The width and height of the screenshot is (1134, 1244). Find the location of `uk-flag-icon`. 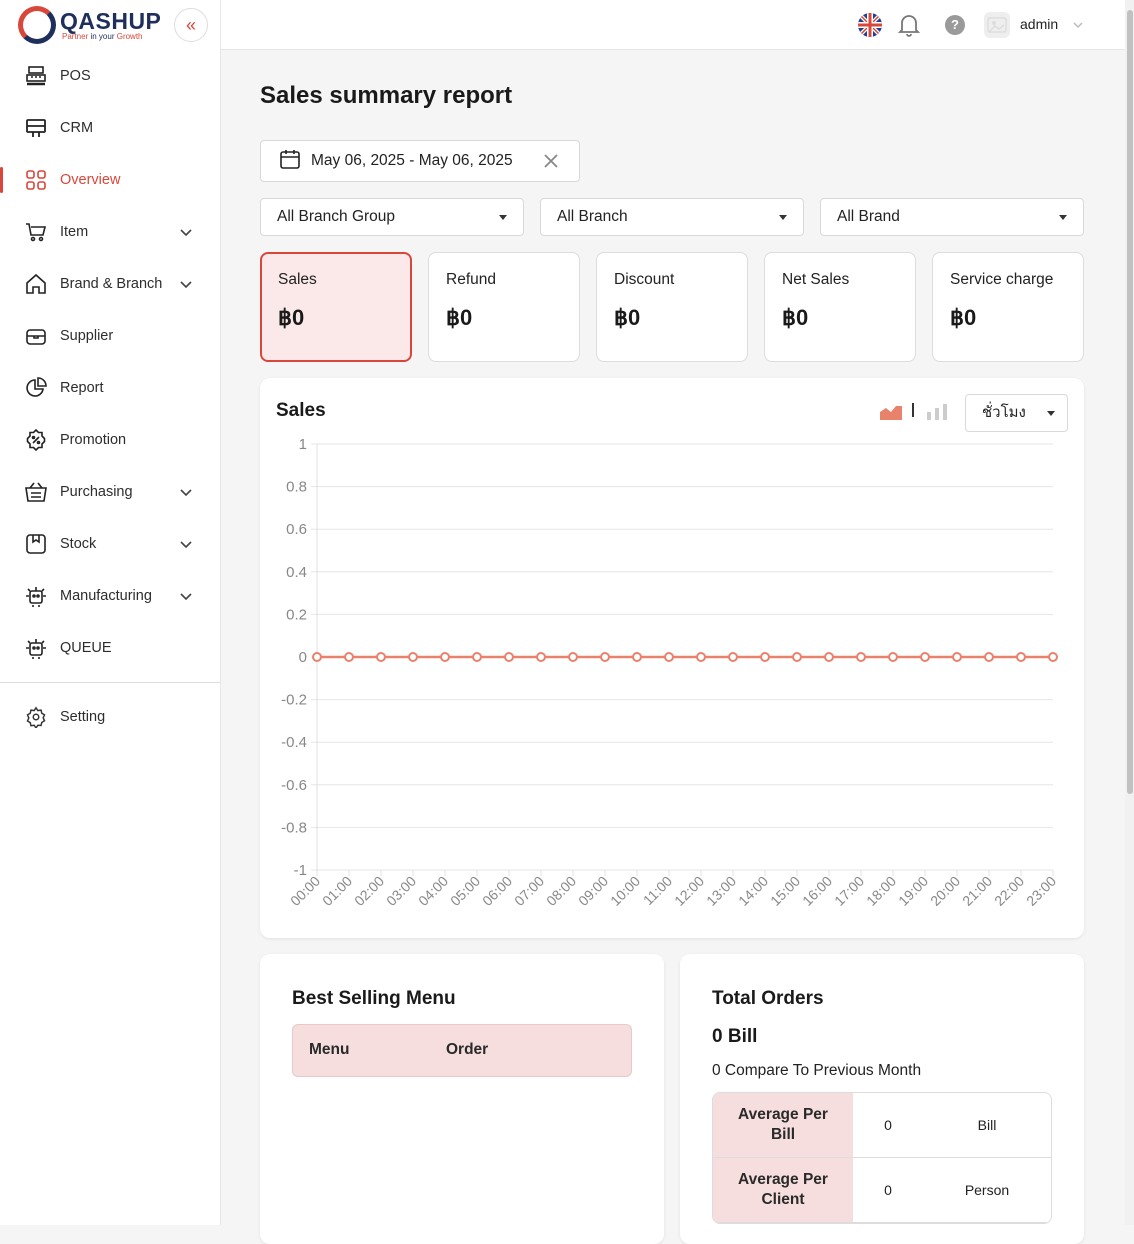

uk-flag-icon is located at coordinates (870, 25).